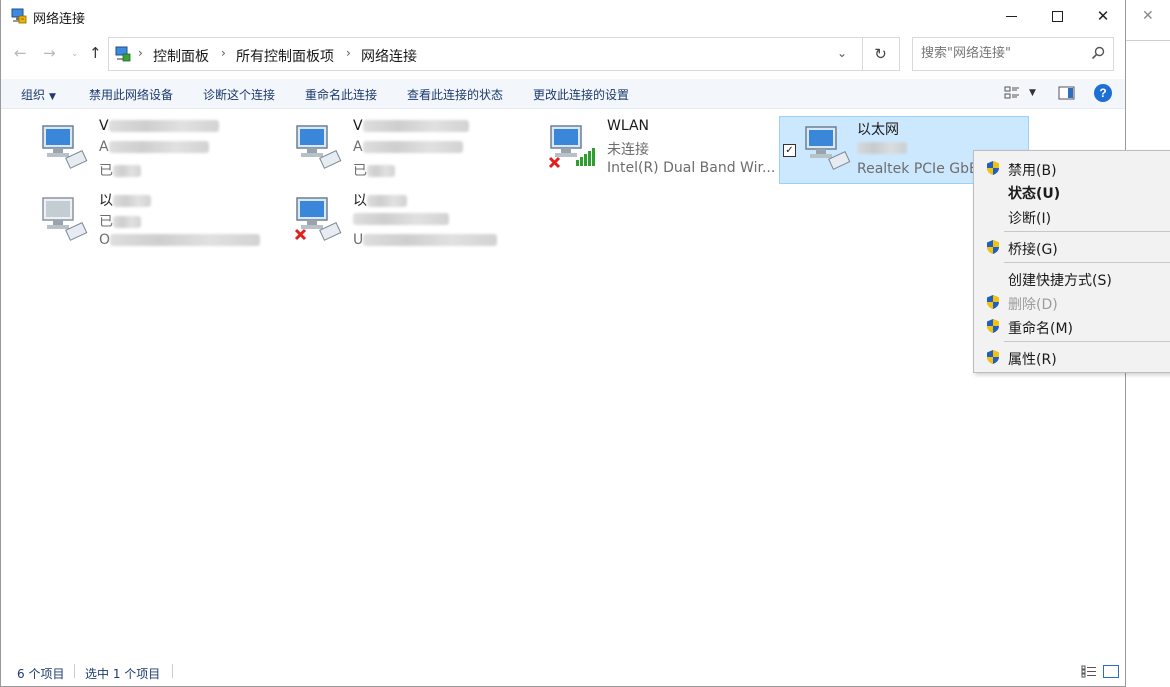  What do you see at coordinates (1098, 53) in the screenshot?
I see `search-icon` at bounding box center [1098, 53].